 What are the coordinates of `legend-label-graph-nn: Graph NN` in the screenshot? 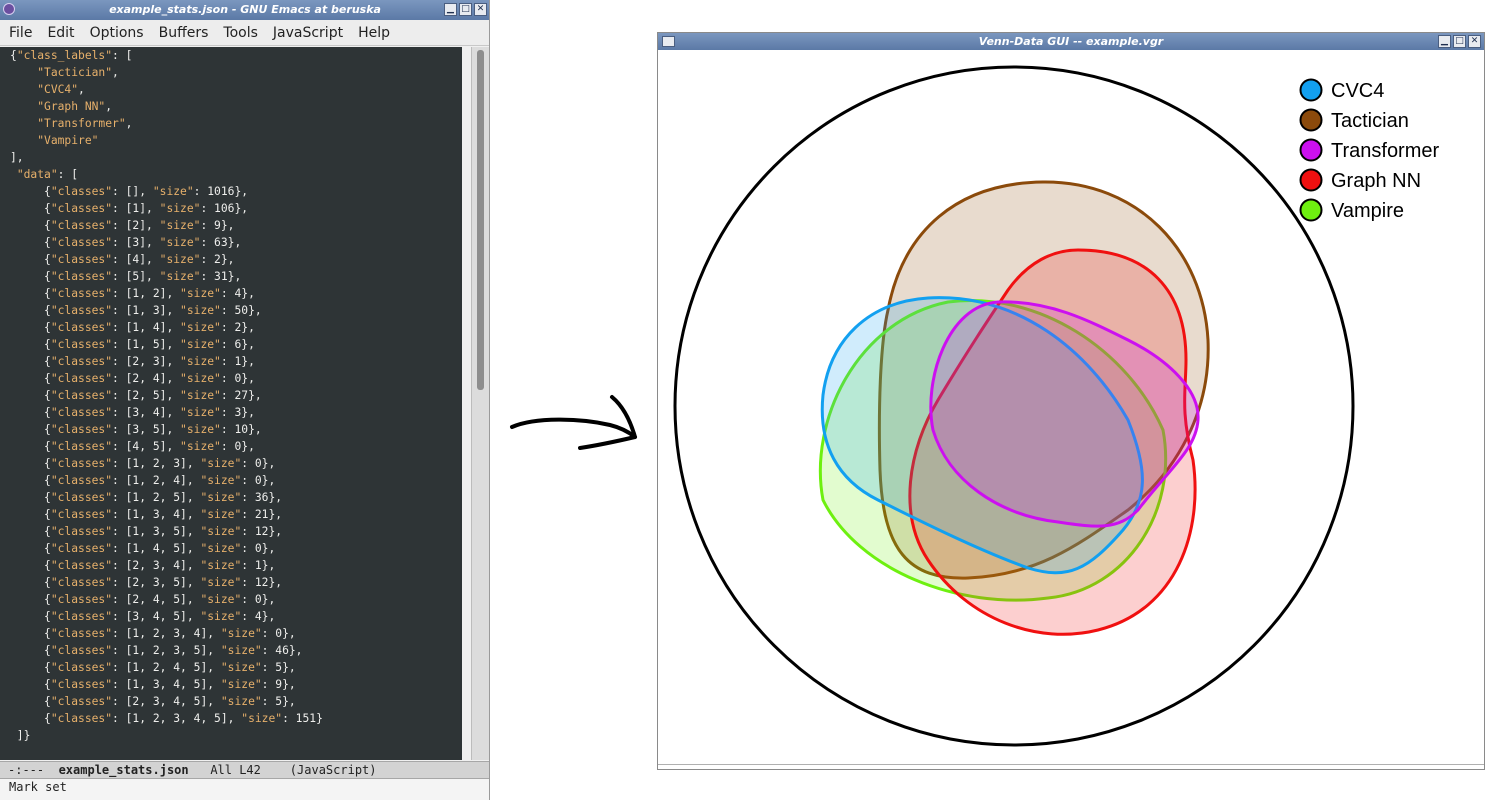 It's located at (1376, 181).